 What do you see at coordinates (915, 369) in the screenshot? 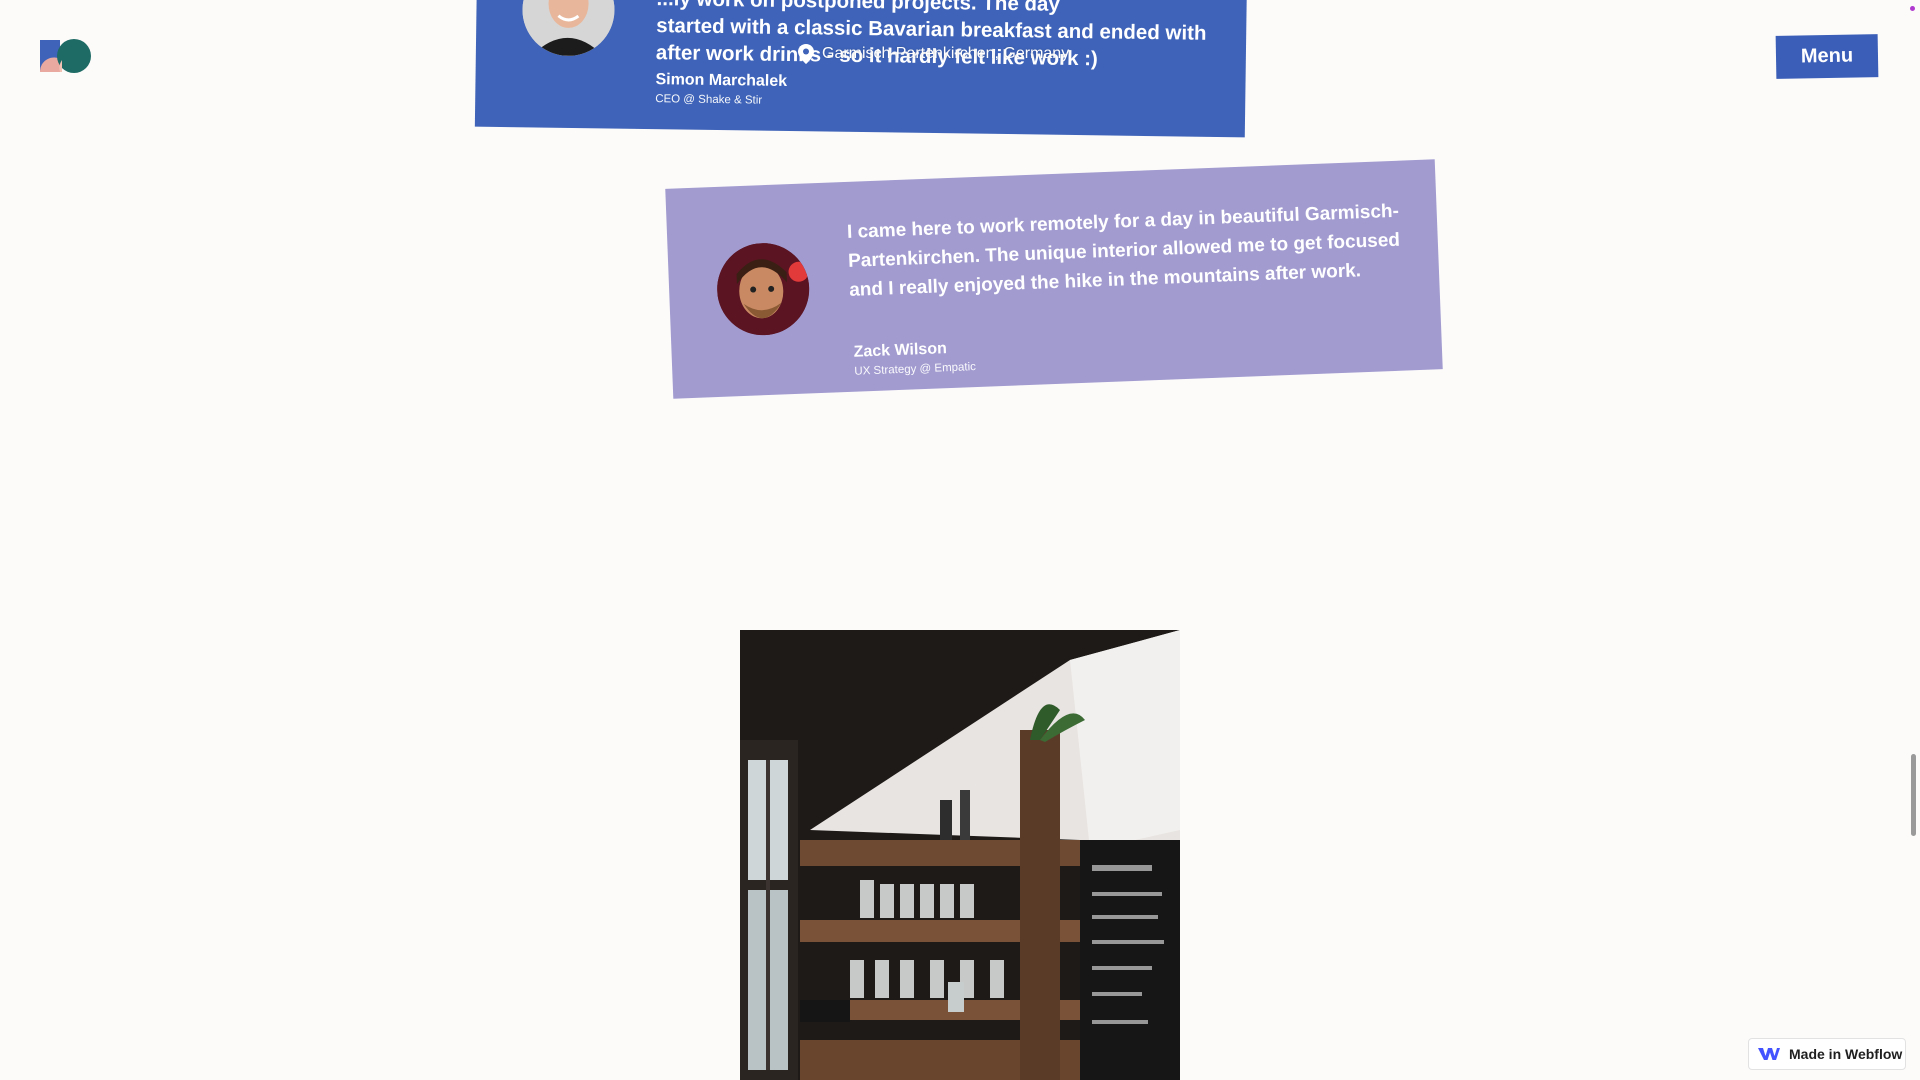
I see `author-role: UX Strategy @ Empatic` at bounding box center [915, 369].